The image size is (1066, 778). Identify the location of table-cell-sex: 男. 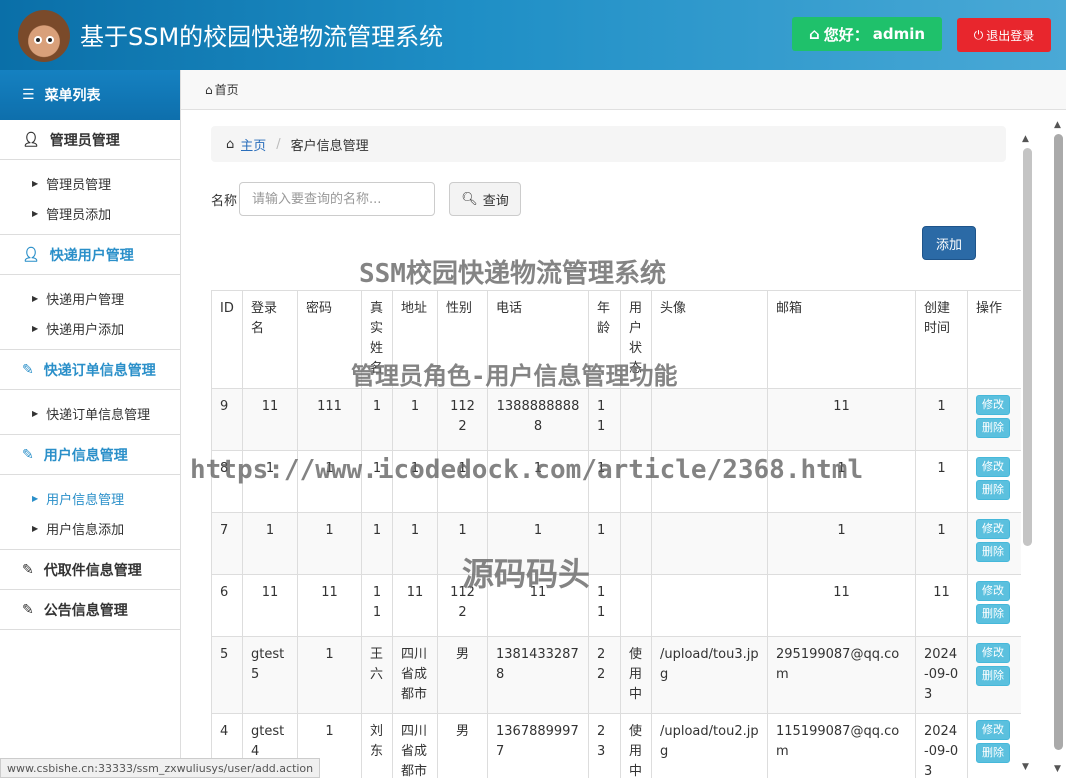
(462, 745).